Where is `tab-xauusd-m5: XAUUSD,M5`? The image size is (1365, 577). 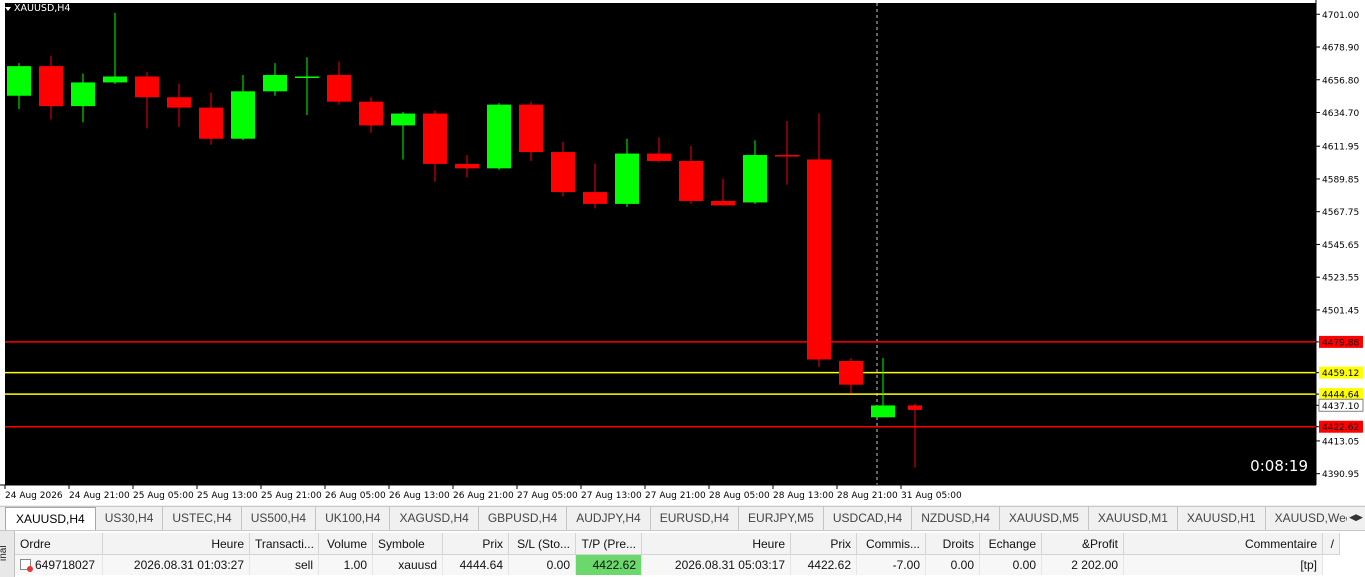 tab-xauusd-m5: XAUUSD,M5 is located at coordinates (1044, 518).